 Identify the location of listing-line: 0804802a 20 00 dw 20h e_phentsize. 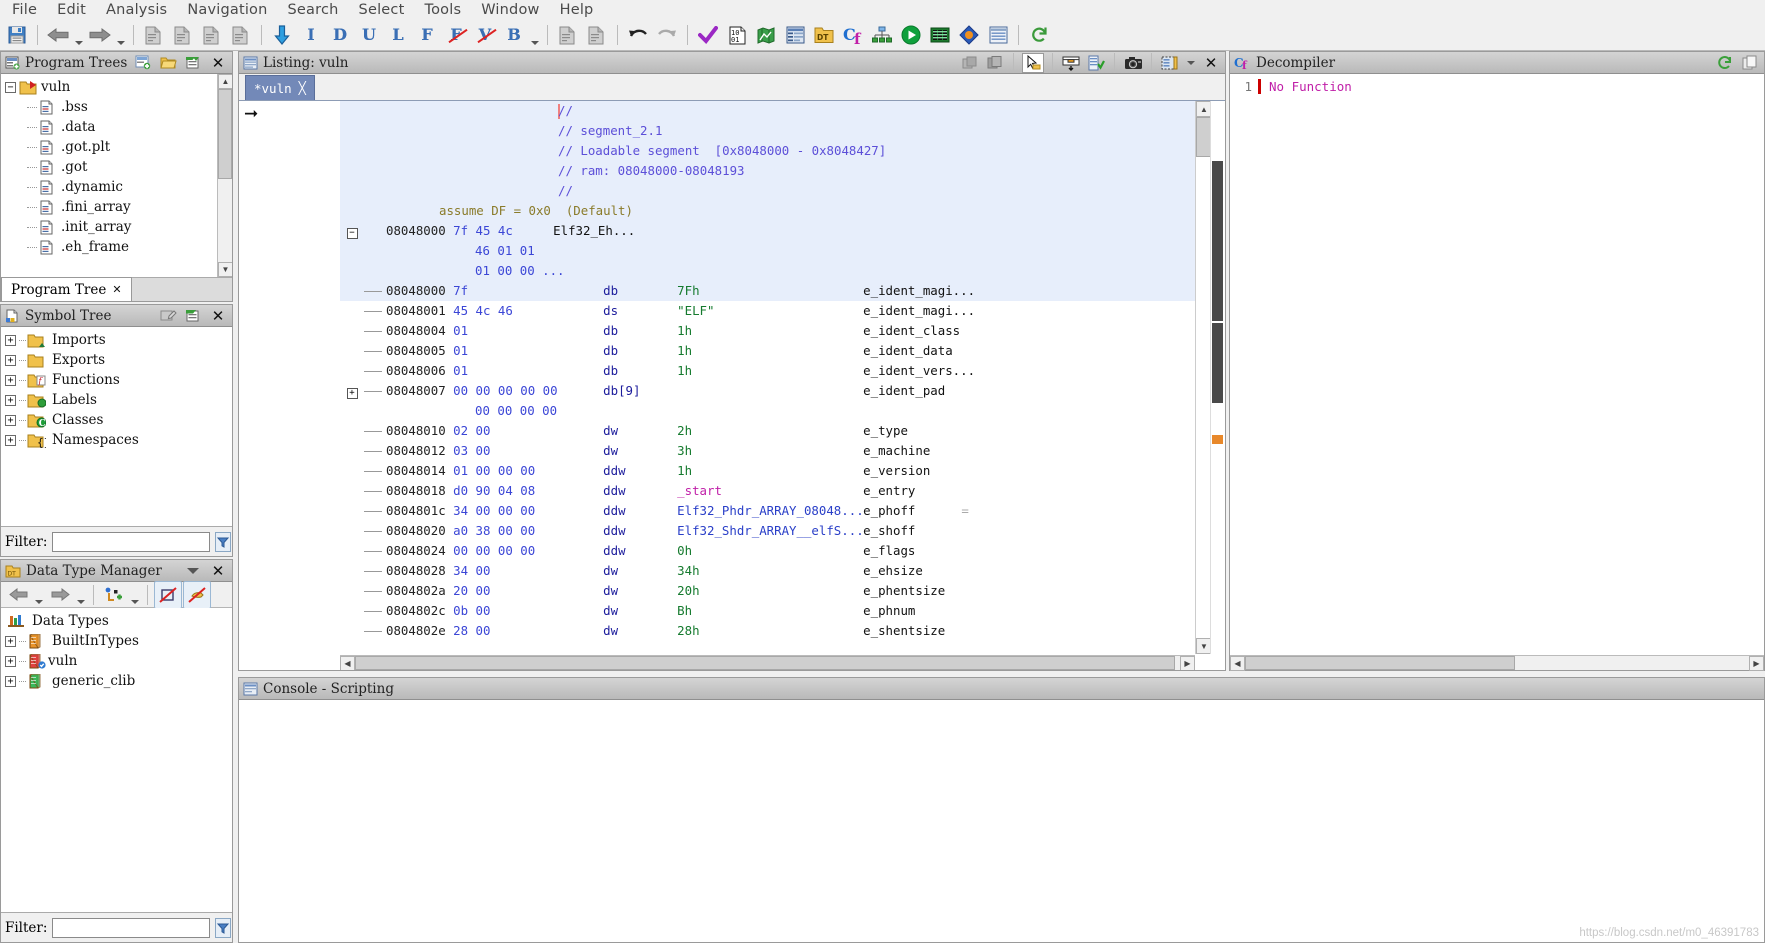
(767, 591).